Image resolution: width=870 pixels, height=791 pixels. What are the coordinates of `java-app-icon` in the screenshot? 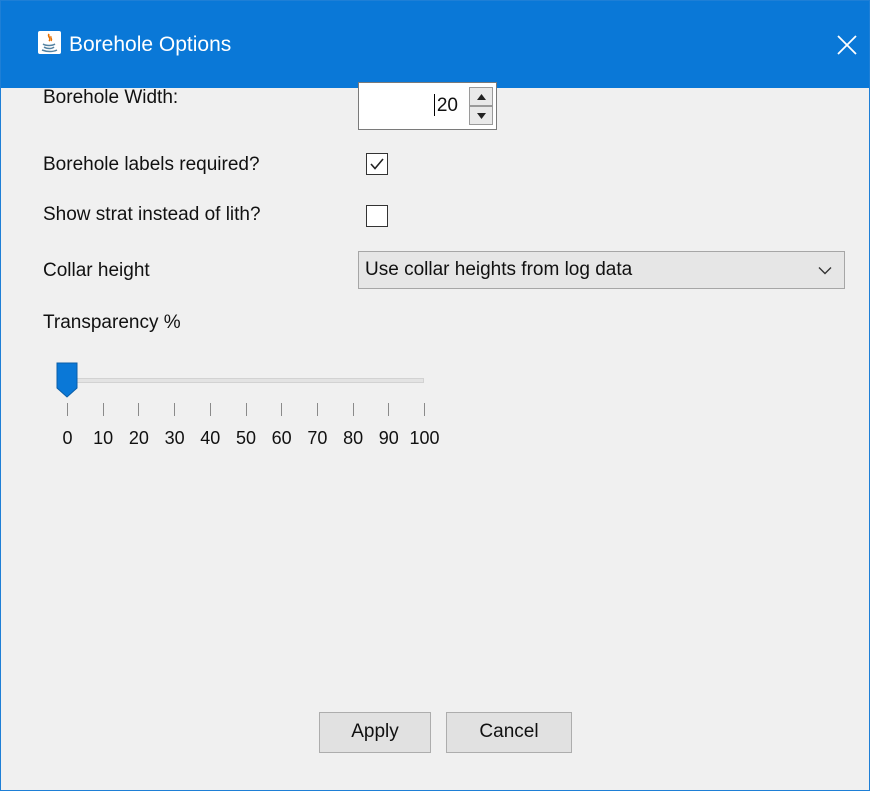 It's located at (49, 42).